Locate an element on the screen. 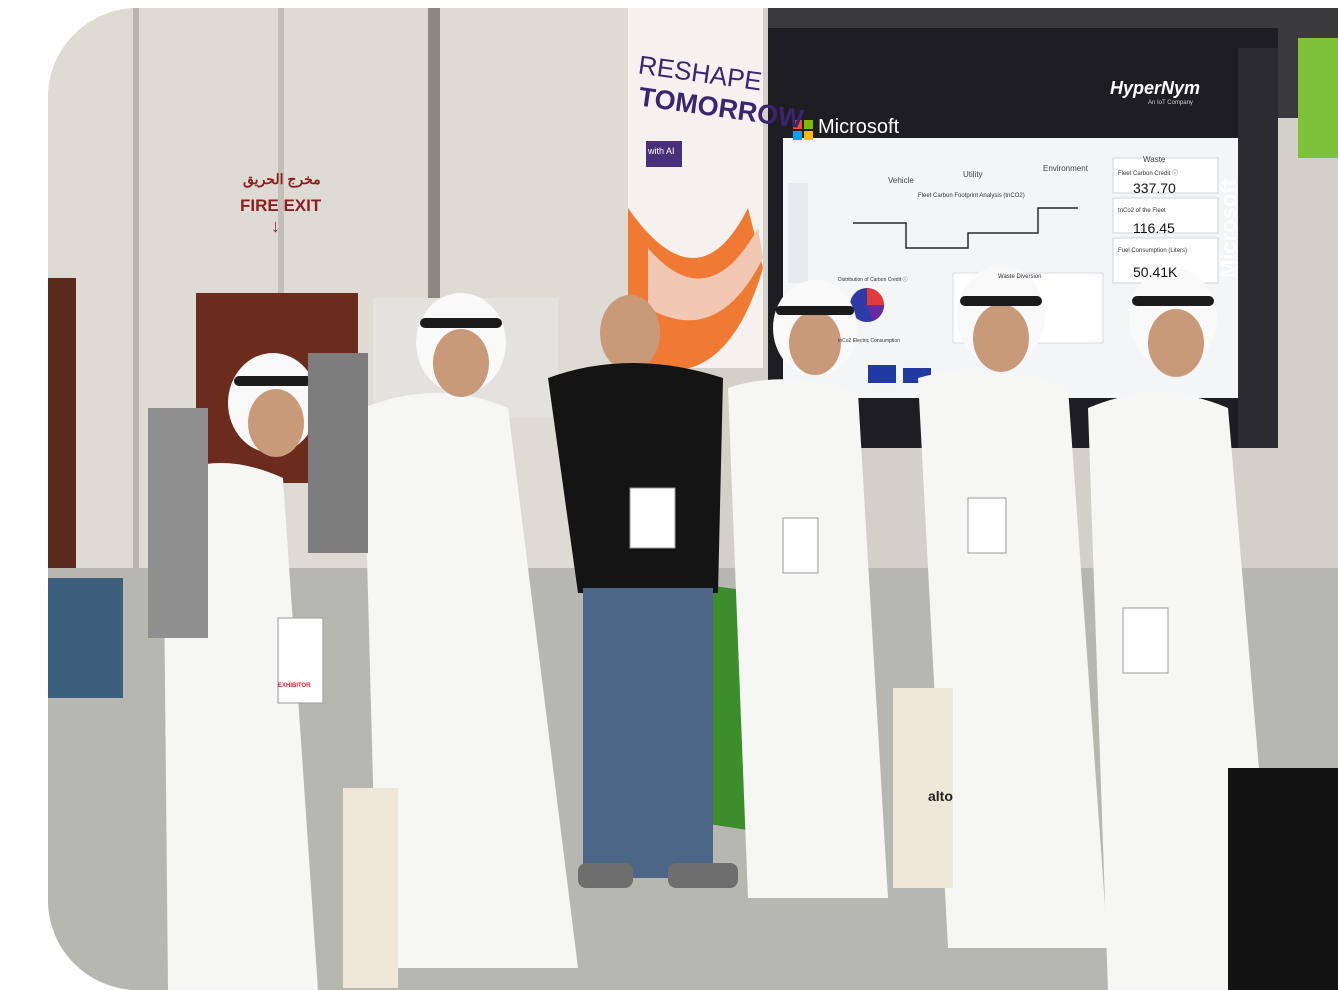 The height and width of the screenshot is (990, 1338). chart-title: Fleet Carbon Footprint Analysis (tnCO2) is located at coordinates (971, 196).